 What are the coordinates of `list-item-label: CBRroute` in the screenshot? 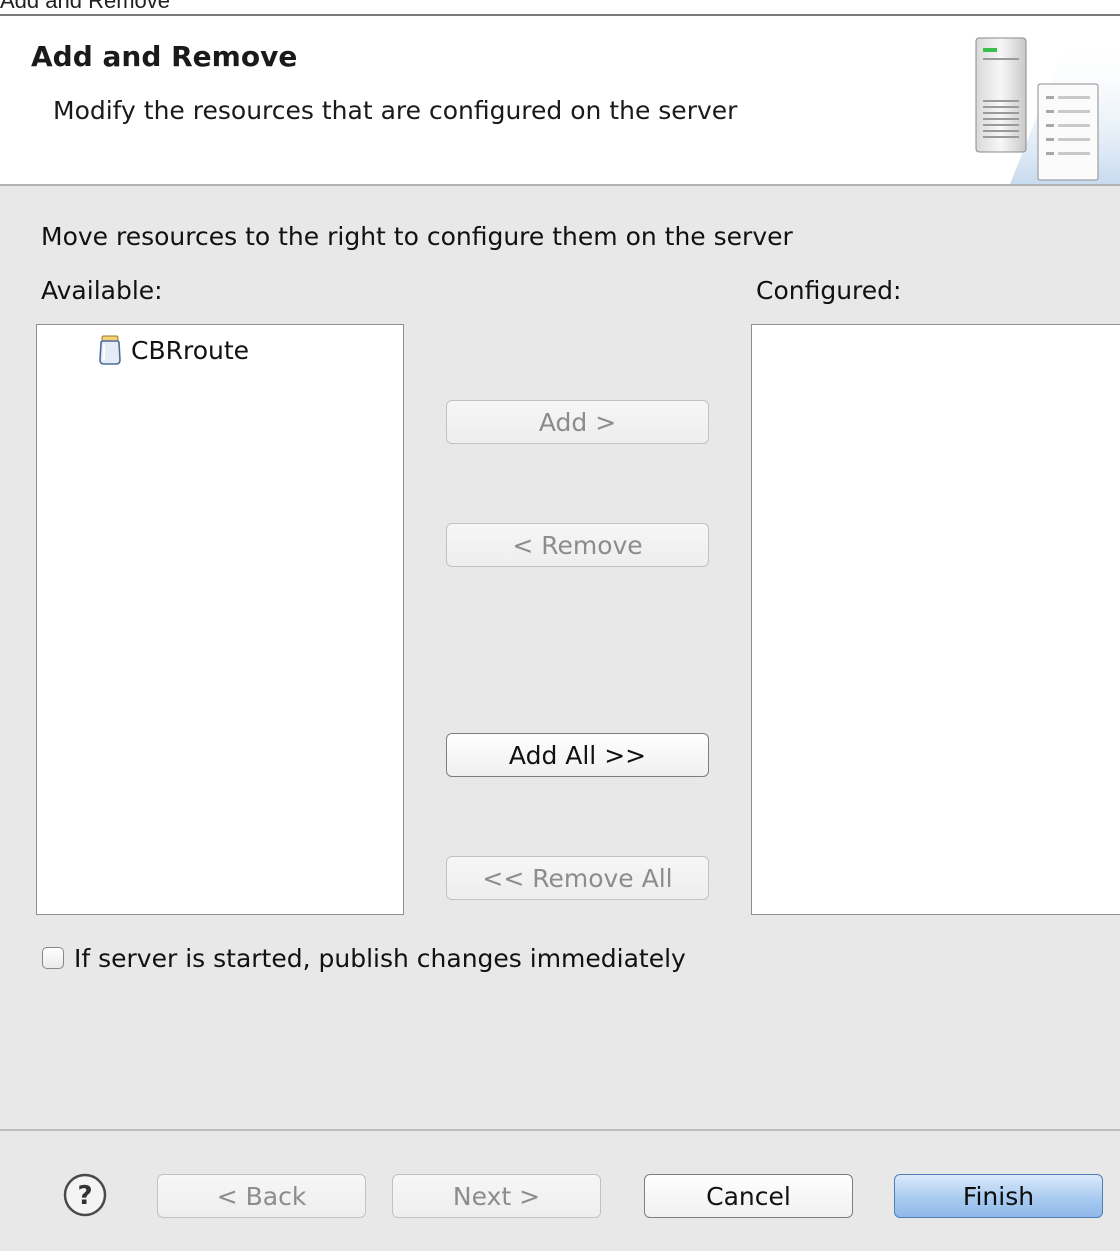 It's located at (190, 350).